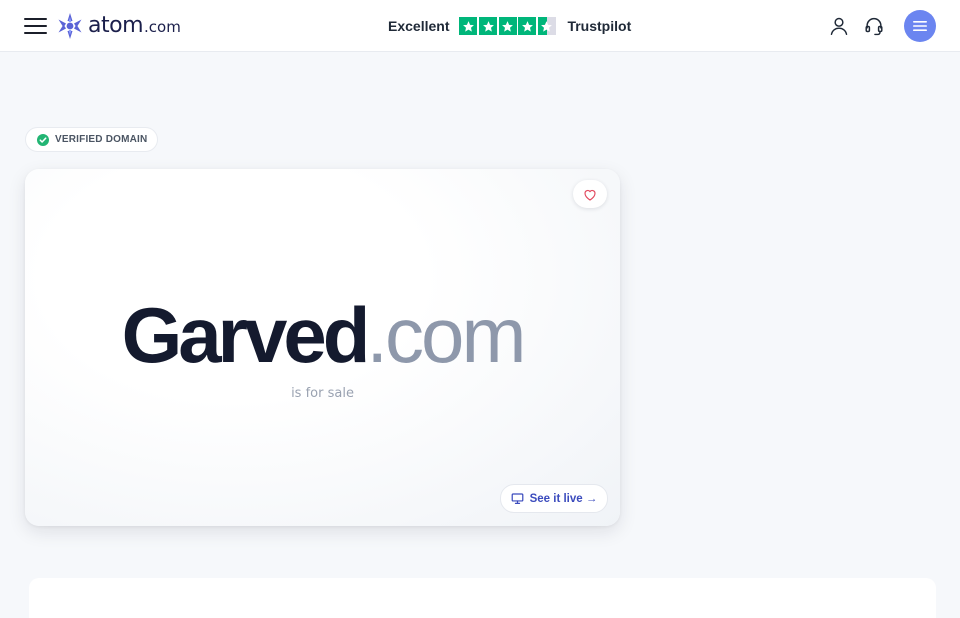 Image resolution: width=960 pixels, height=618 pixels. I want to click on trustpilot-rating: Excellent Trustpilot, so click(509, 26).